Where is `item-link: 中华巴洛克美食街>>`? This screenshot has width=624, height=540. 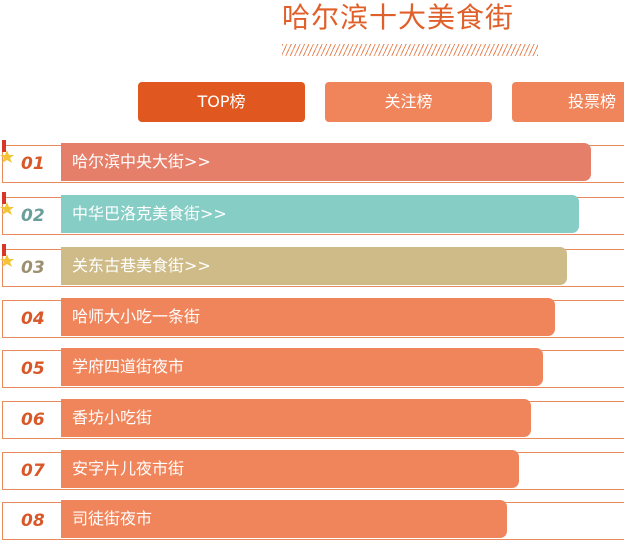
item-link: 中华巴洛克美食街>> is located at coordinates (320, 214).